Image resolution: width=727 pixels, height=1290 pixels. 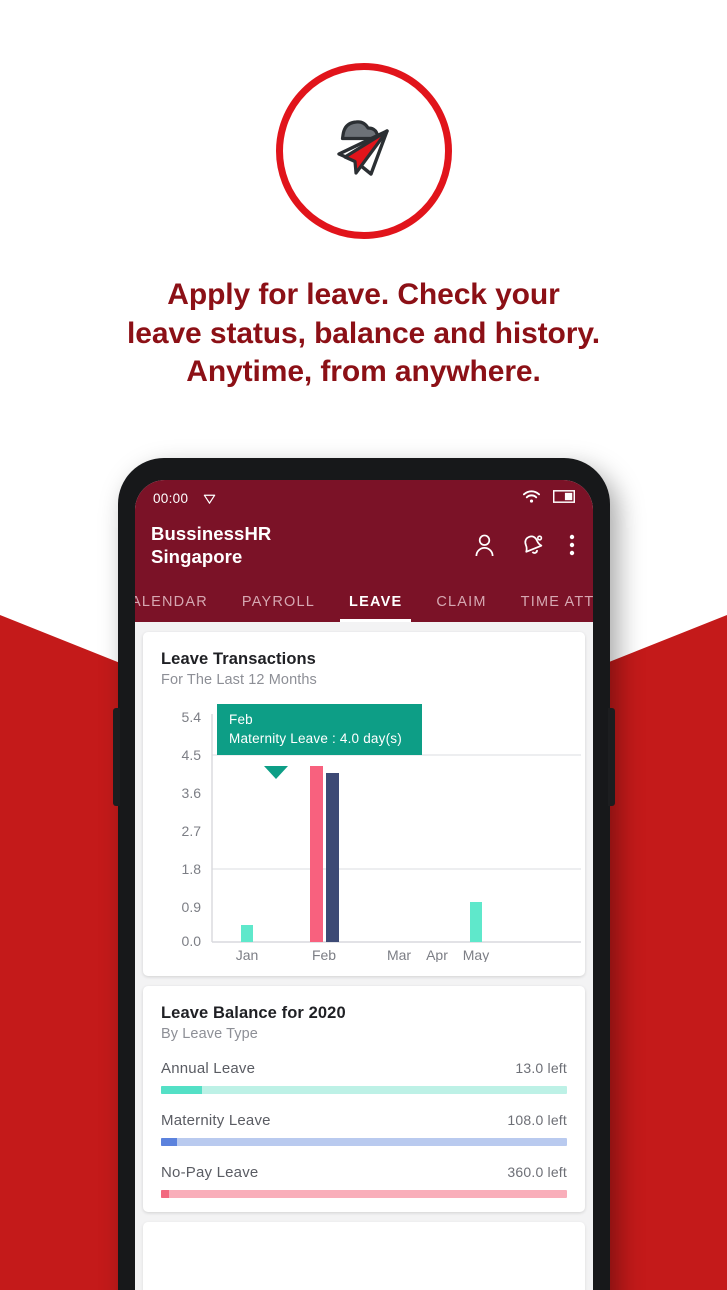 What do you see at coordinates (461, 608) in the screenshot?
I see `tab-claim: CLAIM` at bounding box center [461, 608].